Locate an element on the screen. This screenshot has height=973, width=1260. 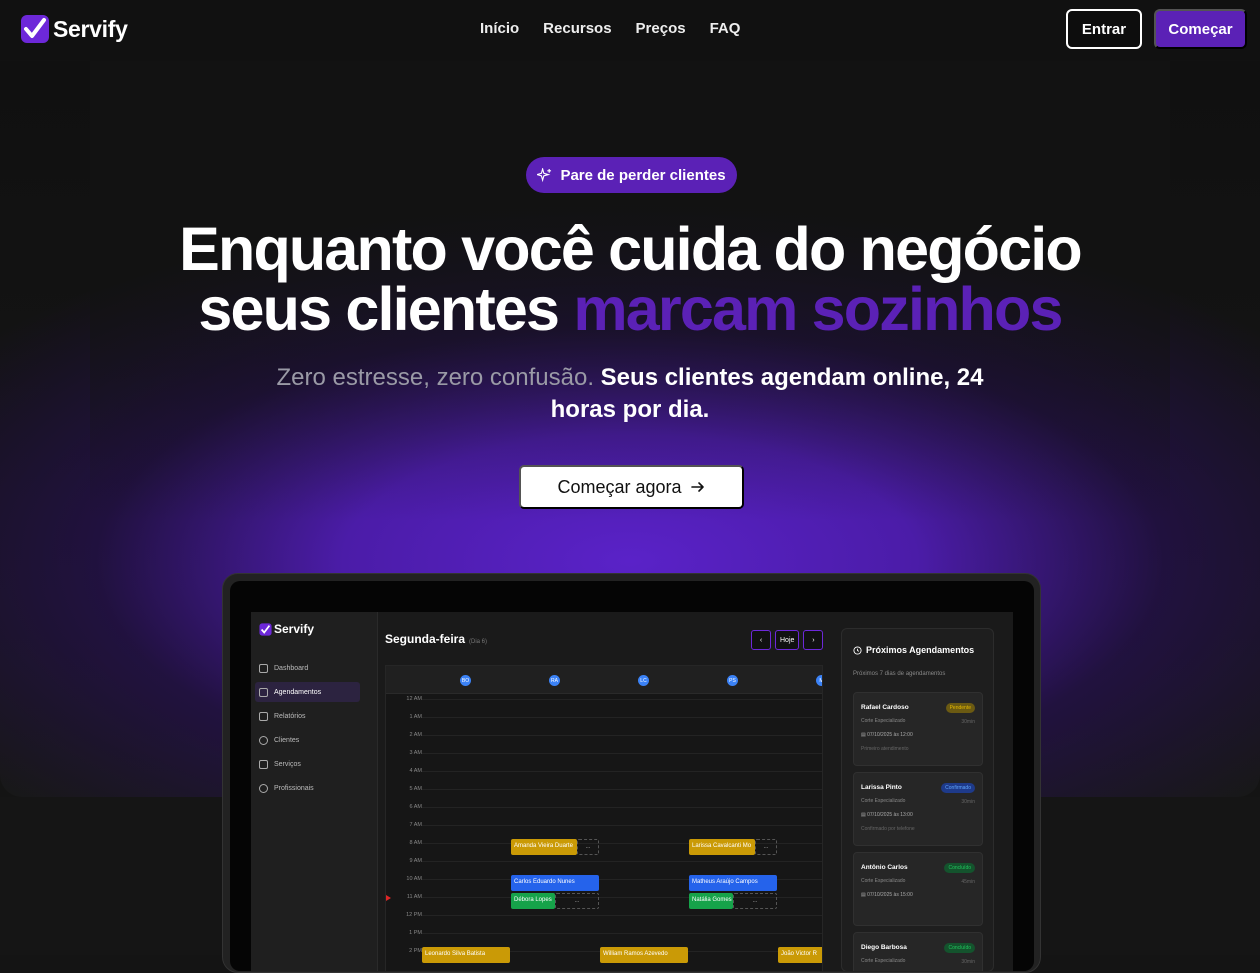
cta-start-now-button: Começar agora is located at coordinates (631, 487).